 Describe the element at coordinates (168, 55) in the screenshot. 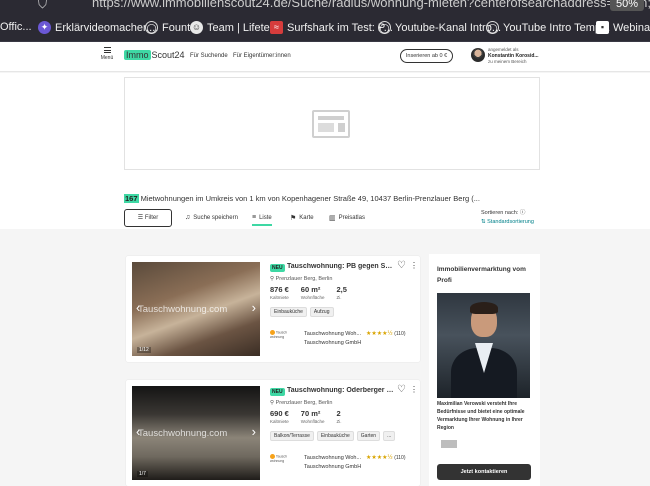

I see `logo-scout: Scout24` at that location.